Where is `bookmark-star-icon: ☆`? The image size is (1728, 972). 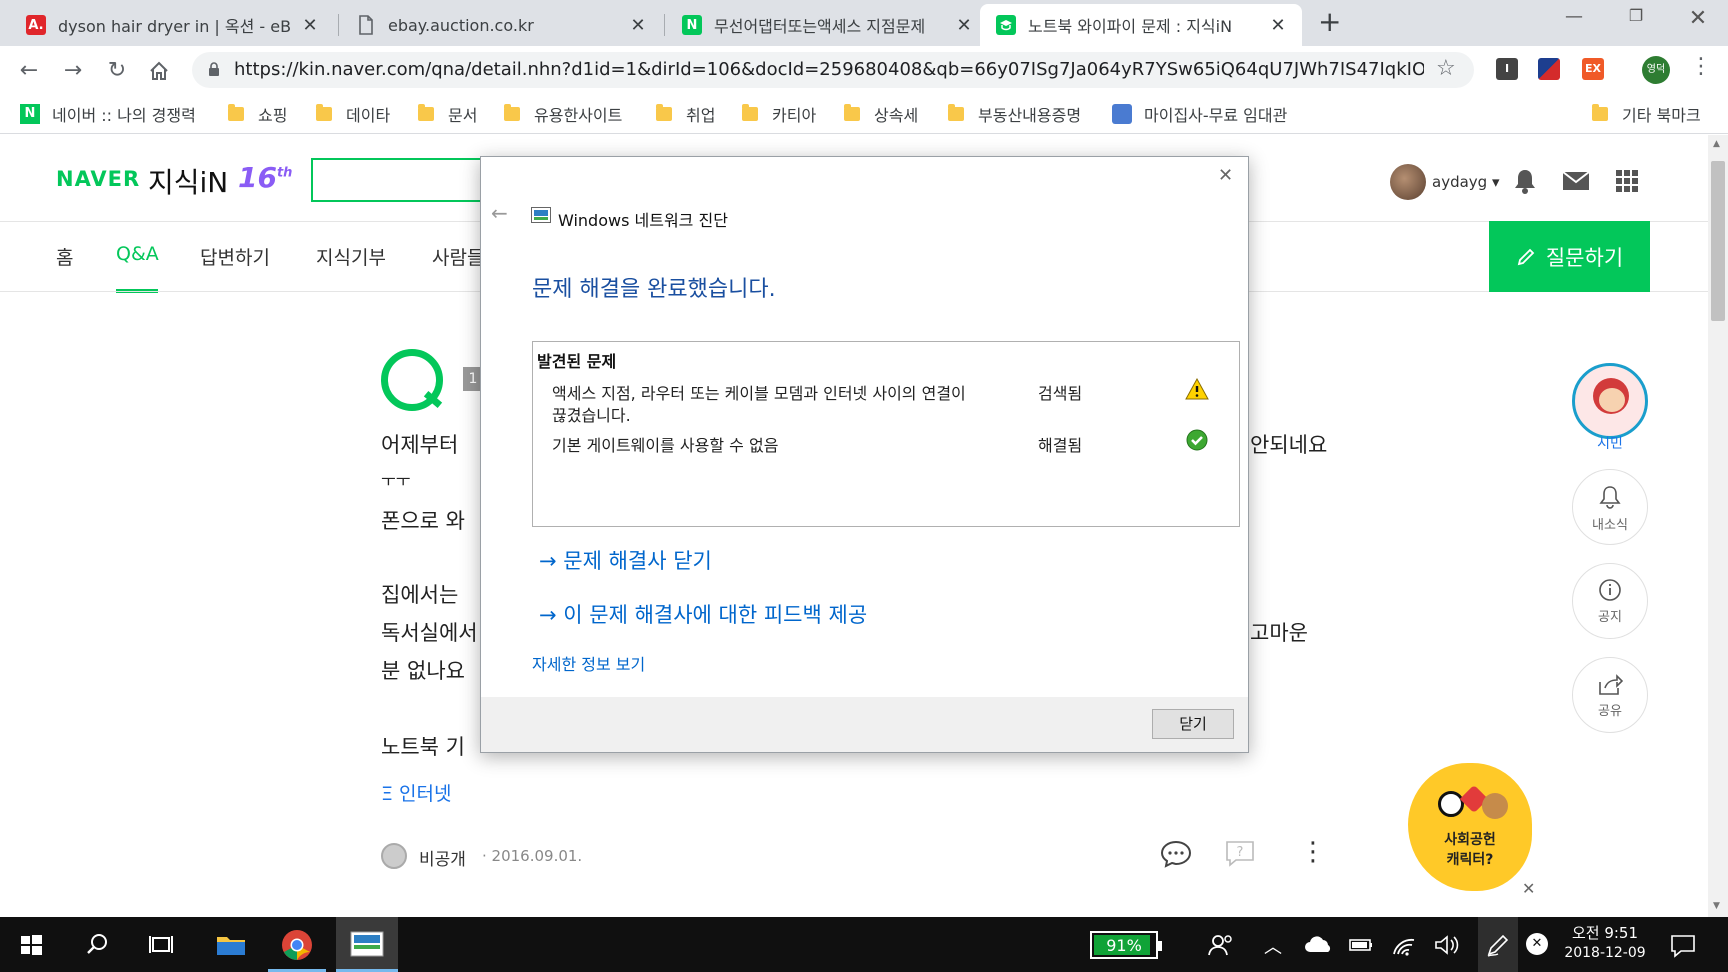 bookmark-star-icon: ☆ is located at coordinates (1446, 68).